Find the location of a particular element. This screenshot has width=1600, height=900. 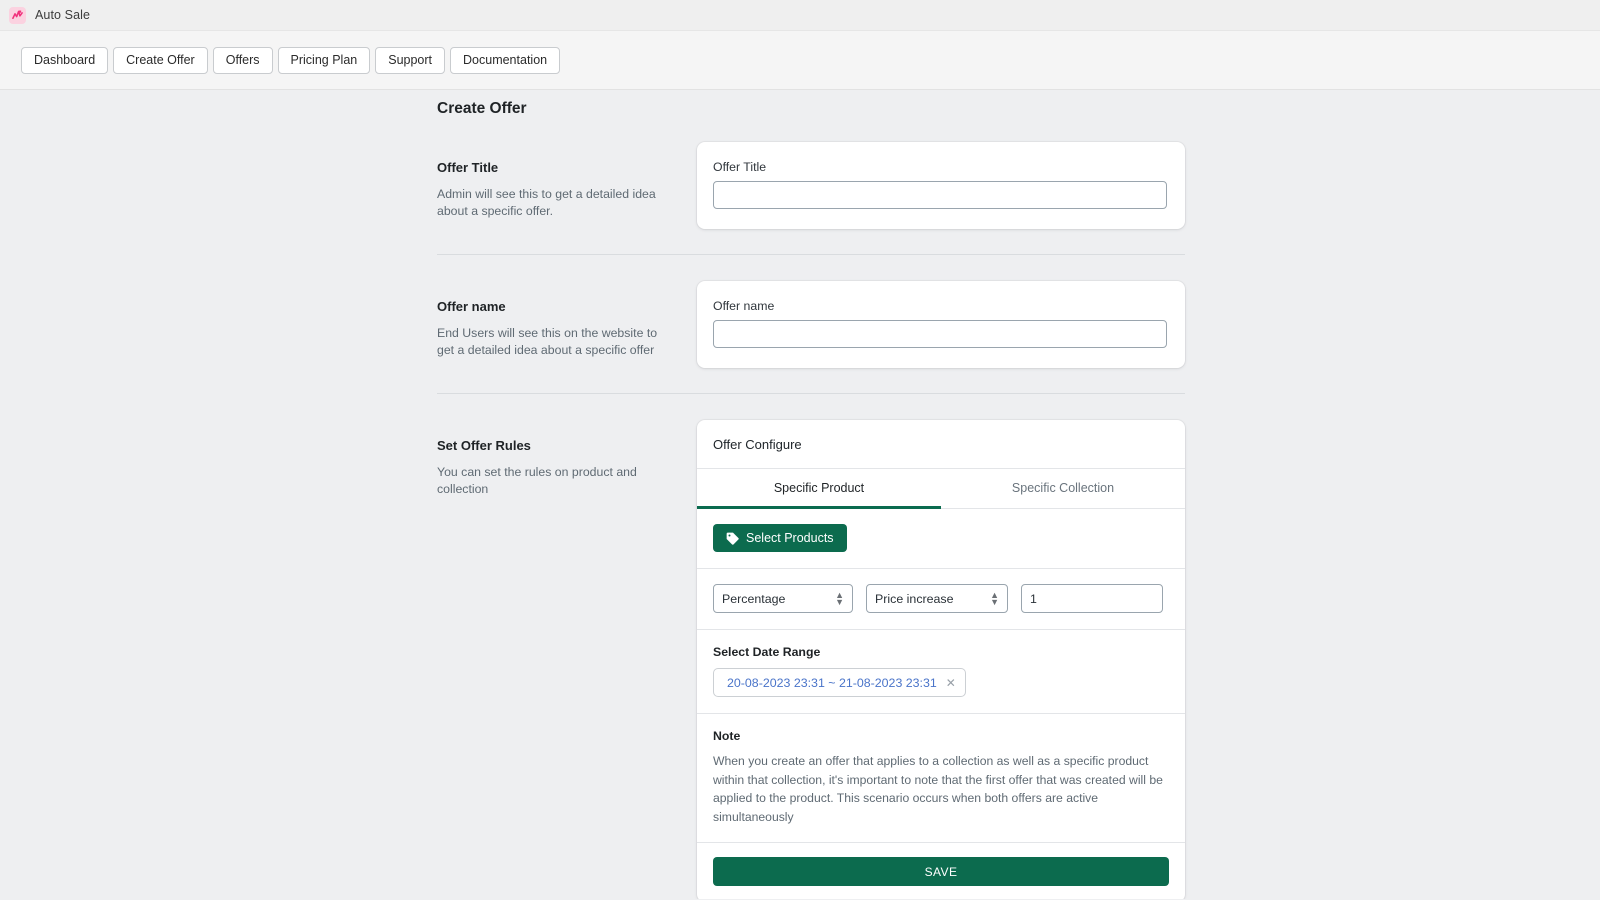

discount-type-wrap: Percentage ▲ ▼ is located at coordinates (783, 598).